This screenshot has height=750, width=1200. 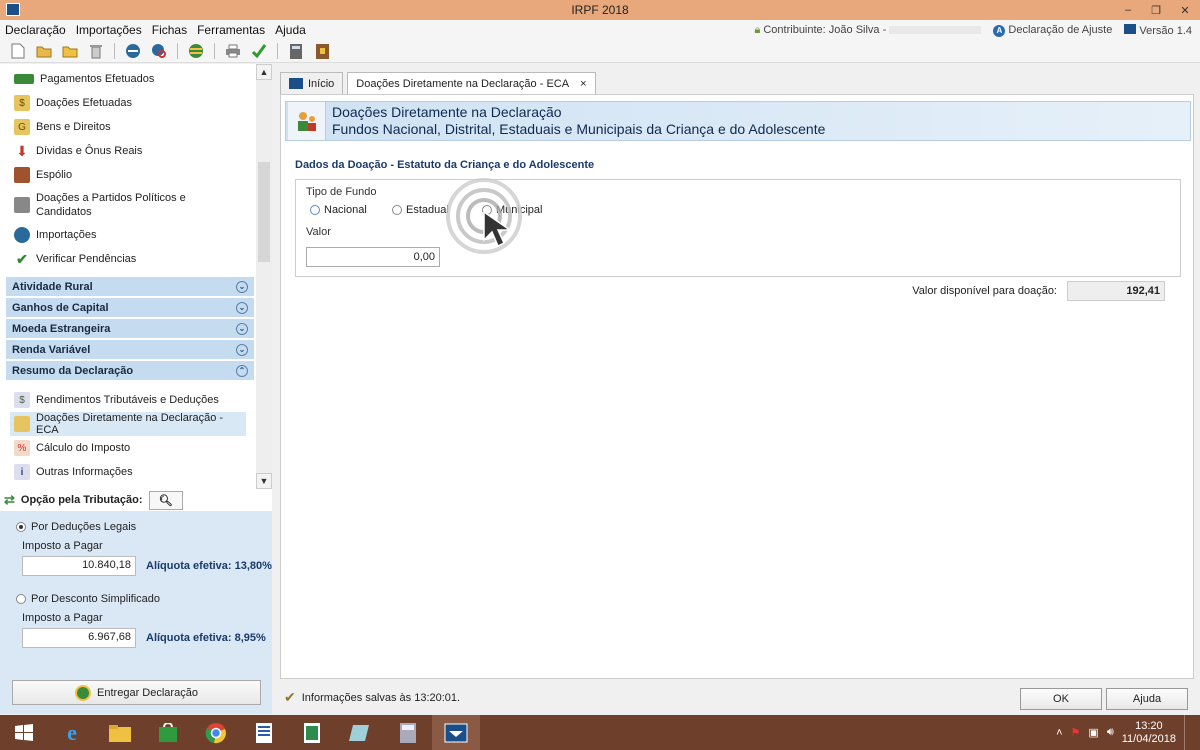 What do you see at coordinates (130, 349) in the screenshot?
I see `section-renda-variavel: Renda Variável ⌄` at bounding box center [130, 349].